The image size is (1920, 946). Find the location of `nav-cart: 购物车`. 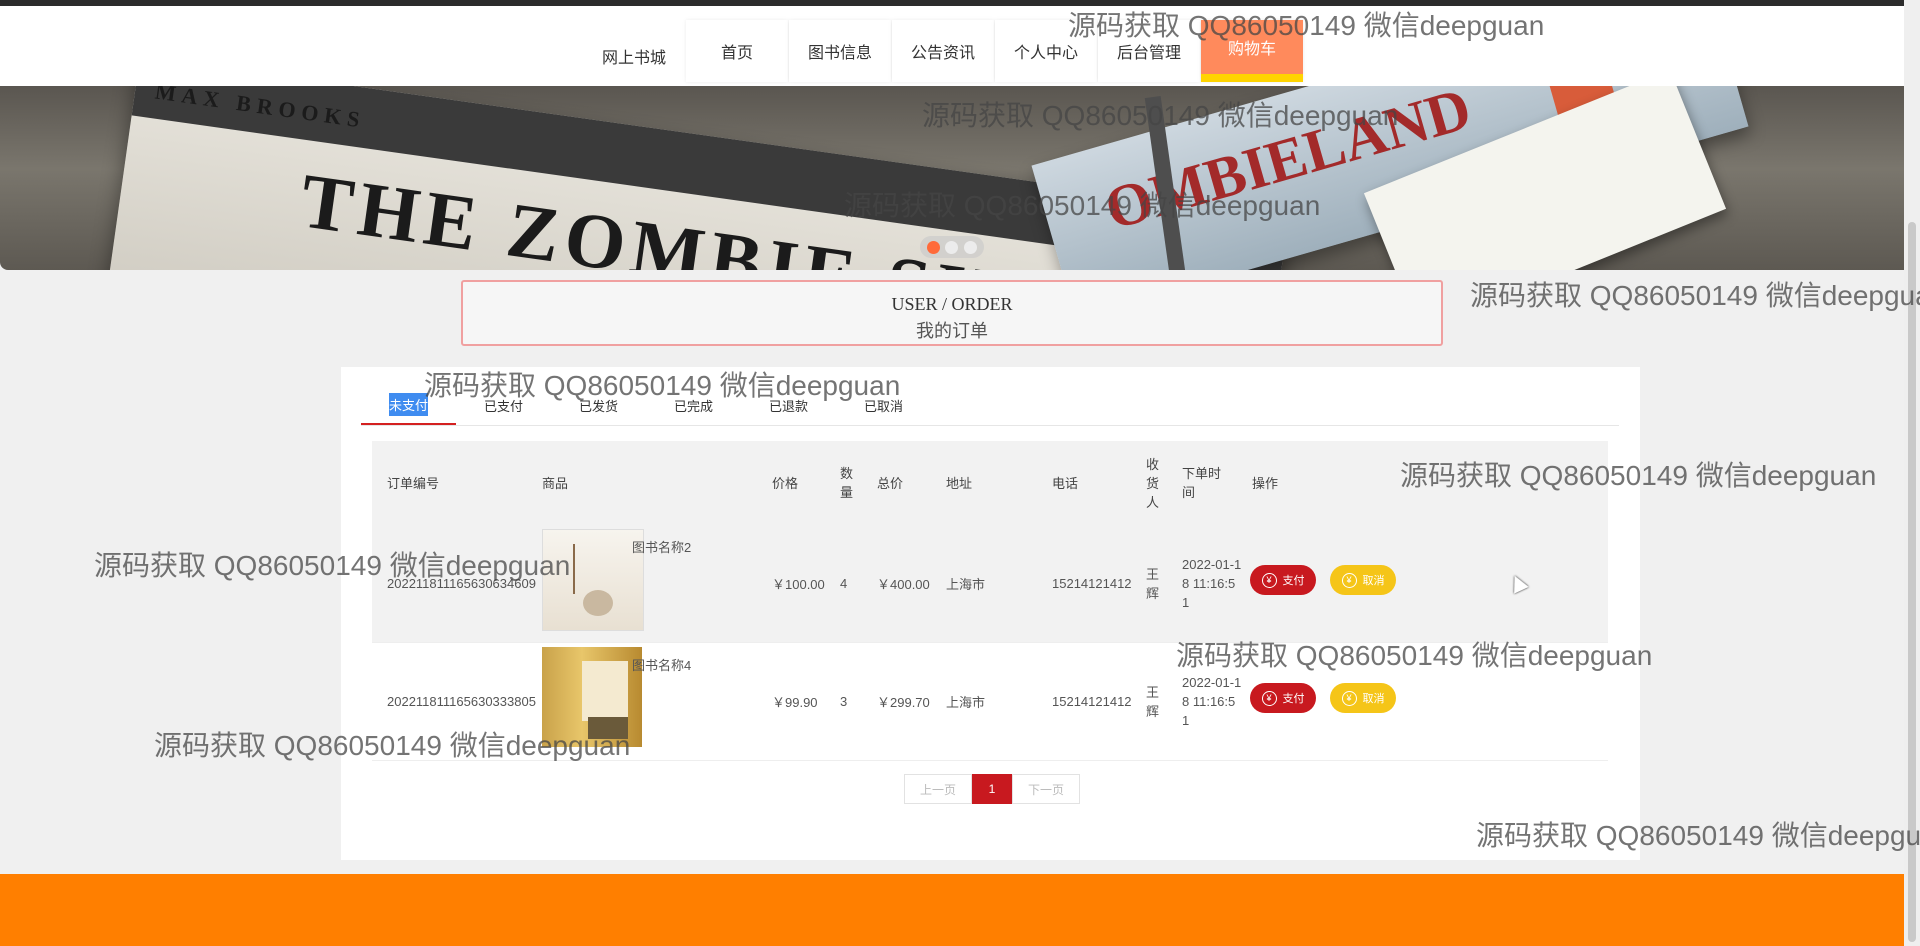

nav-cart: 购物车 is located at coordinates (1252, 51).